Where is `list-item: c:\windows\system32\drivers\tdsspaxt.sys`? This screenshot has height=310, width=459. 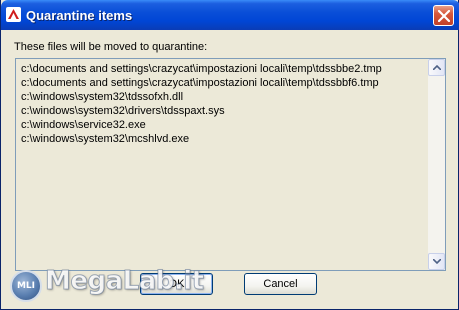
list-item: c:\windows\system32\drivers\tdsspaxt.sys is located at coordinates (221, 111).